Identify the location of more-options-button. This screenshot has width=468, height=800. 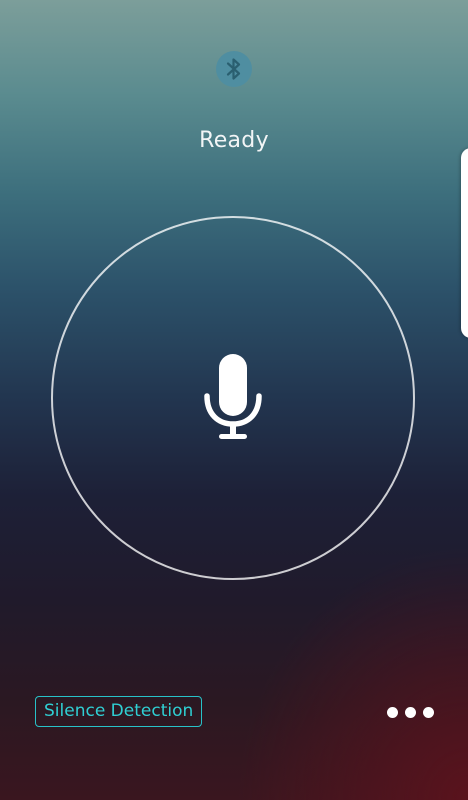
(410, 712).